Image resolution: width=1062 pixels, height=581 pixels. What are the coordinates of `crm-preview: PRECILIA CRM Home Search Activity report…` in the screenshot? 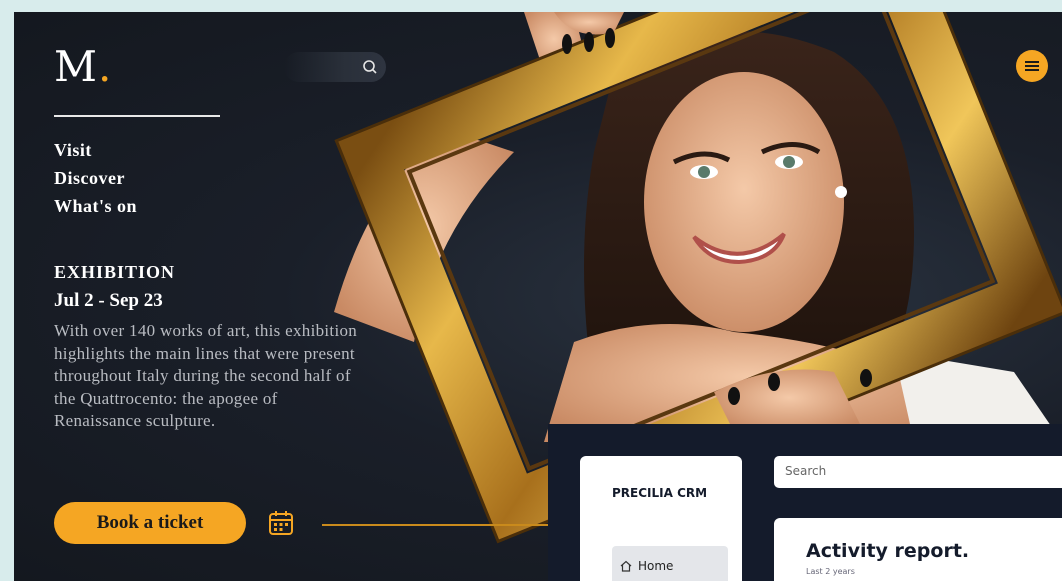 It's located at (805, 502).